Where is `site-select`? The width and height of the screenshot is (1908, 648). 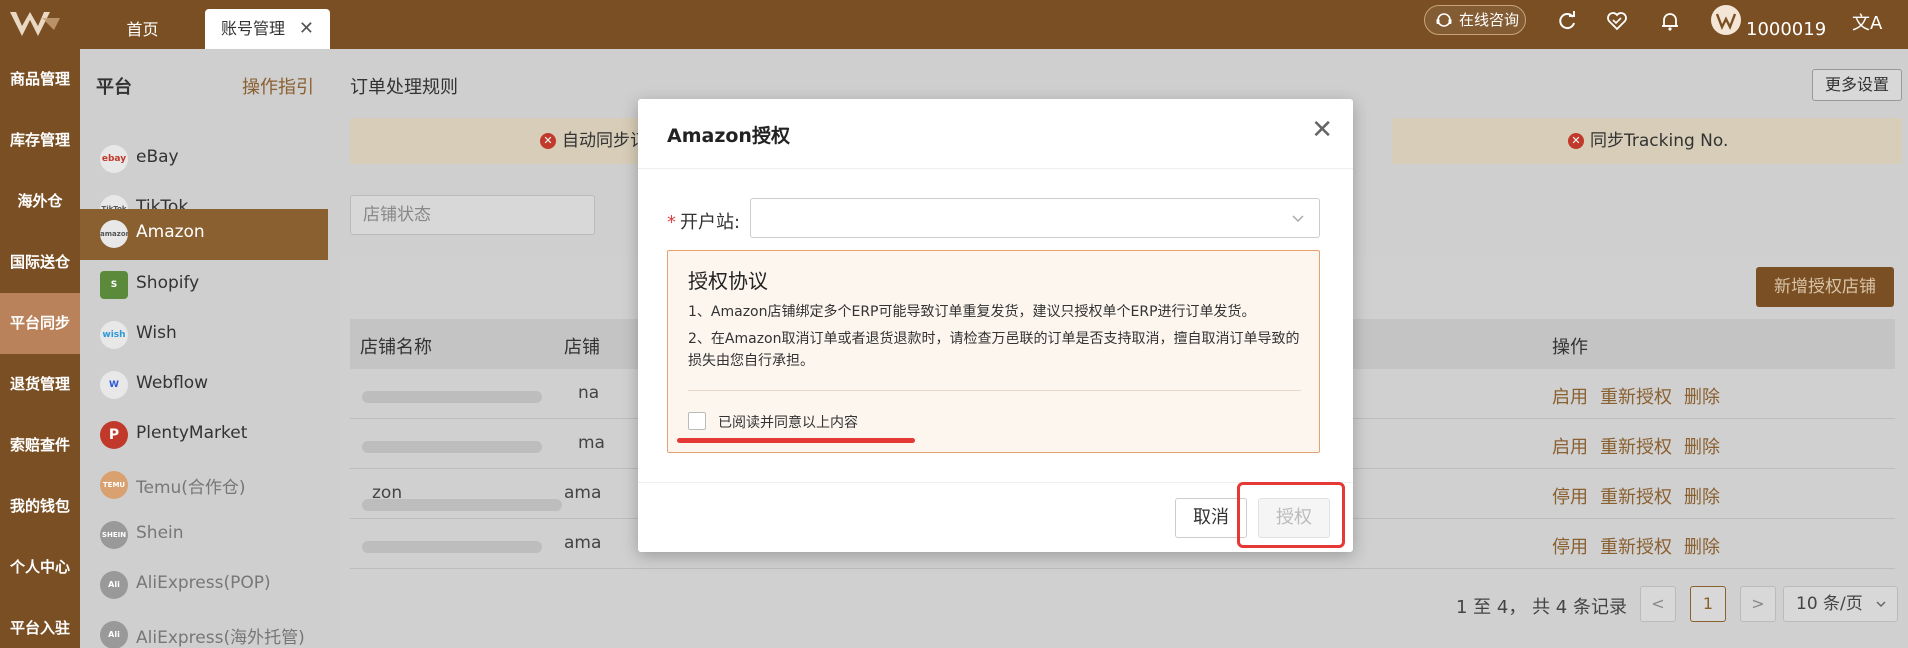
site-select is located at coordinates (1035, 218).